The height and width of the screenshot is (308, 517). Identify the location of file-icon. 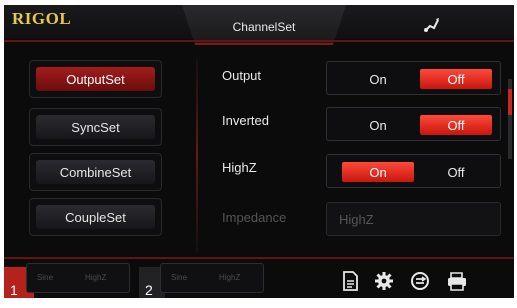
(350, 281).